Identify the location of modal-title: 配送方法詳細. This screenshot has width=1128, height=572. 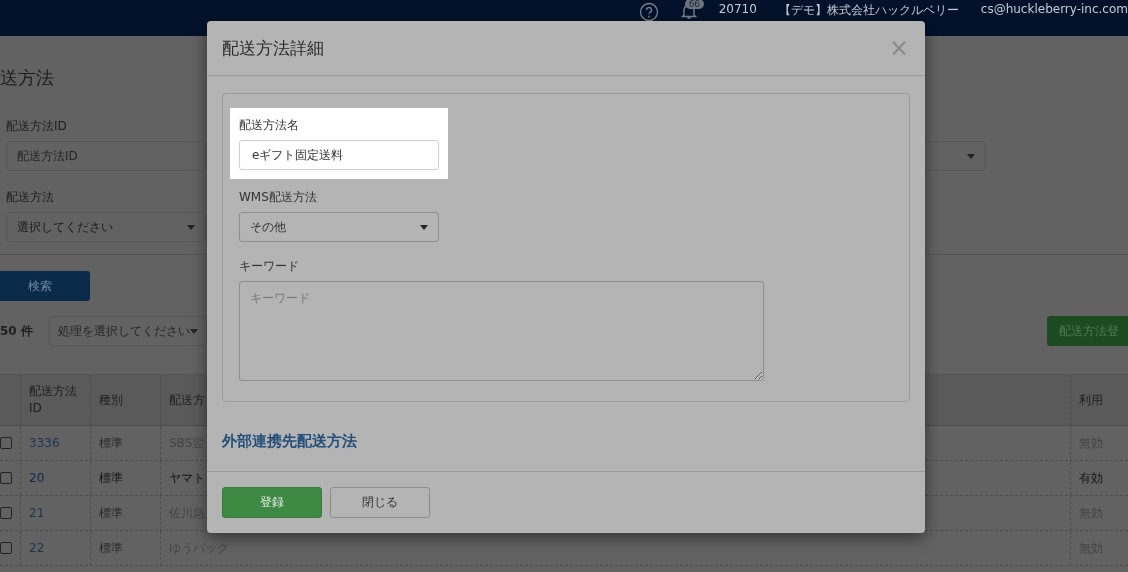
(273, 48).